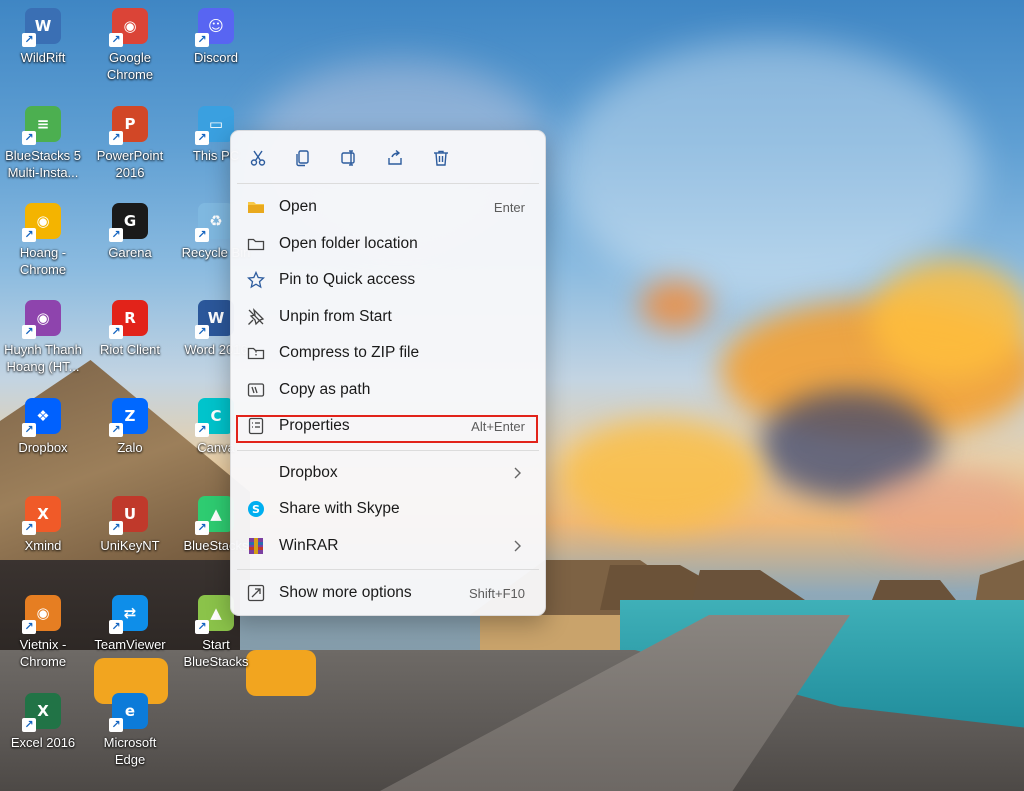 Image resolution: width=1024 pixels, height=791 pixels. Describe the element at coordinates (388, 244) in the screenshot. I see `menu-item-open-folder-location: Open folder location` at that location.